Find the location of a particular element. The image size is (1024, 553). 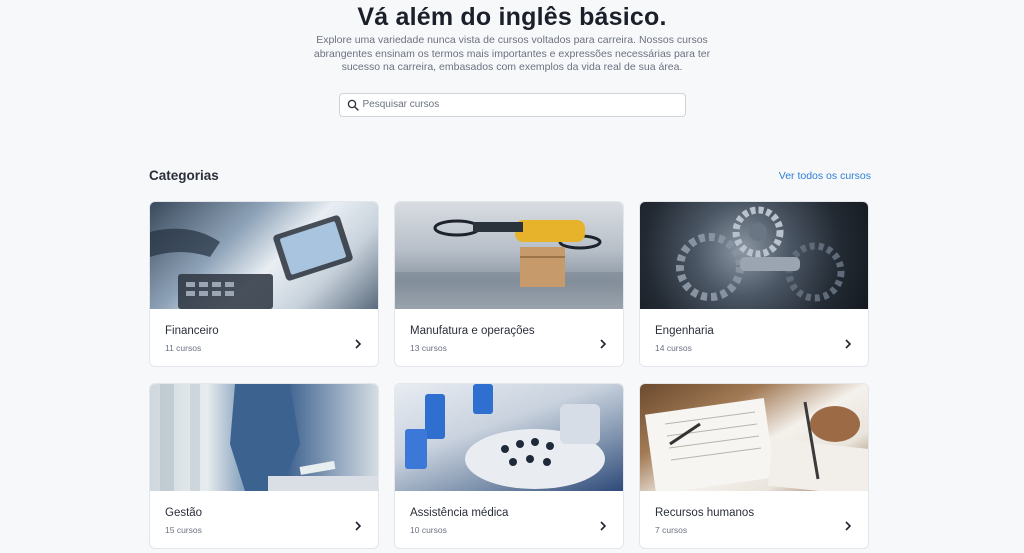

category-name: Financeiro is located at coordinates (192, 331).